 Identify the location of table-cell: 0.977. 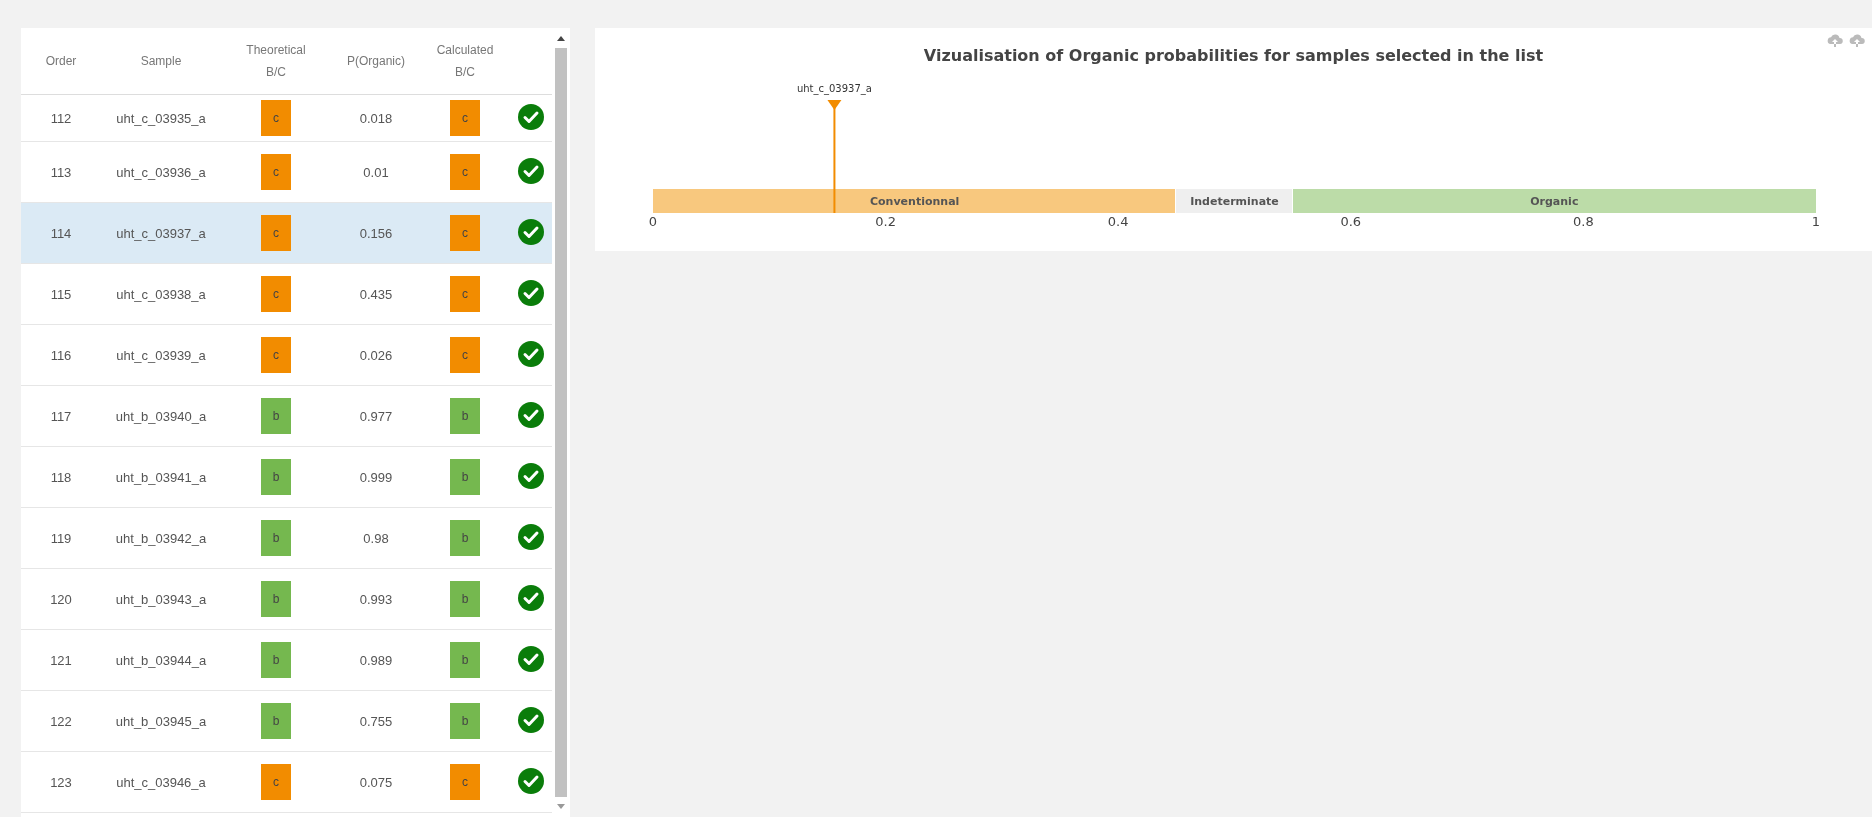
(376, 416).